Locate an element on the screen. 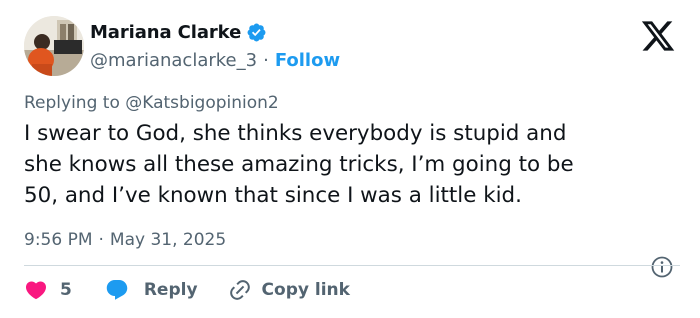 Image resolution: width=700 pixels, height=318 pixels. action-bar: 5 Reply Copy link is located at coordinates (187, 290).